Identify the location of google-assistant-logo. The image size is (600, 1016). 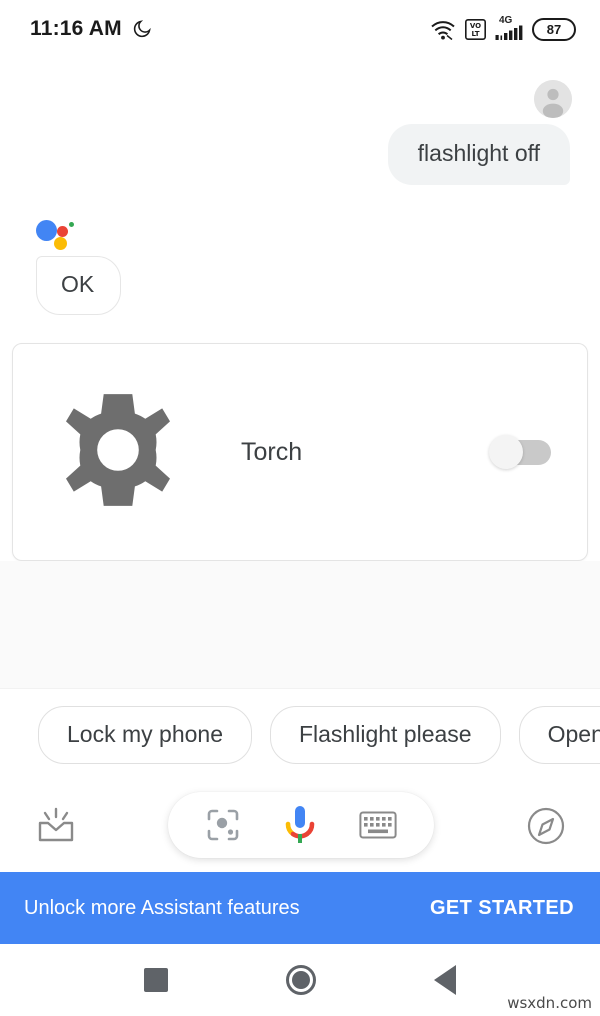
(57, 234).